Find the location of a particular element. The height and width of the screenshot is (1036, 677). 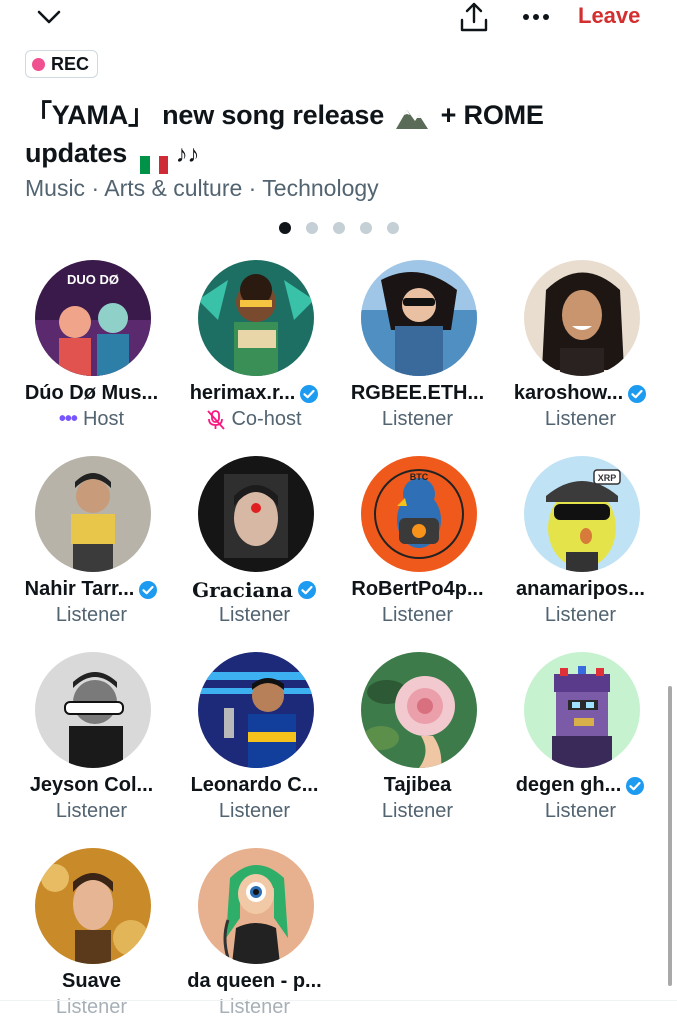

mic-muted-icon is located at coordinates (216, 419).